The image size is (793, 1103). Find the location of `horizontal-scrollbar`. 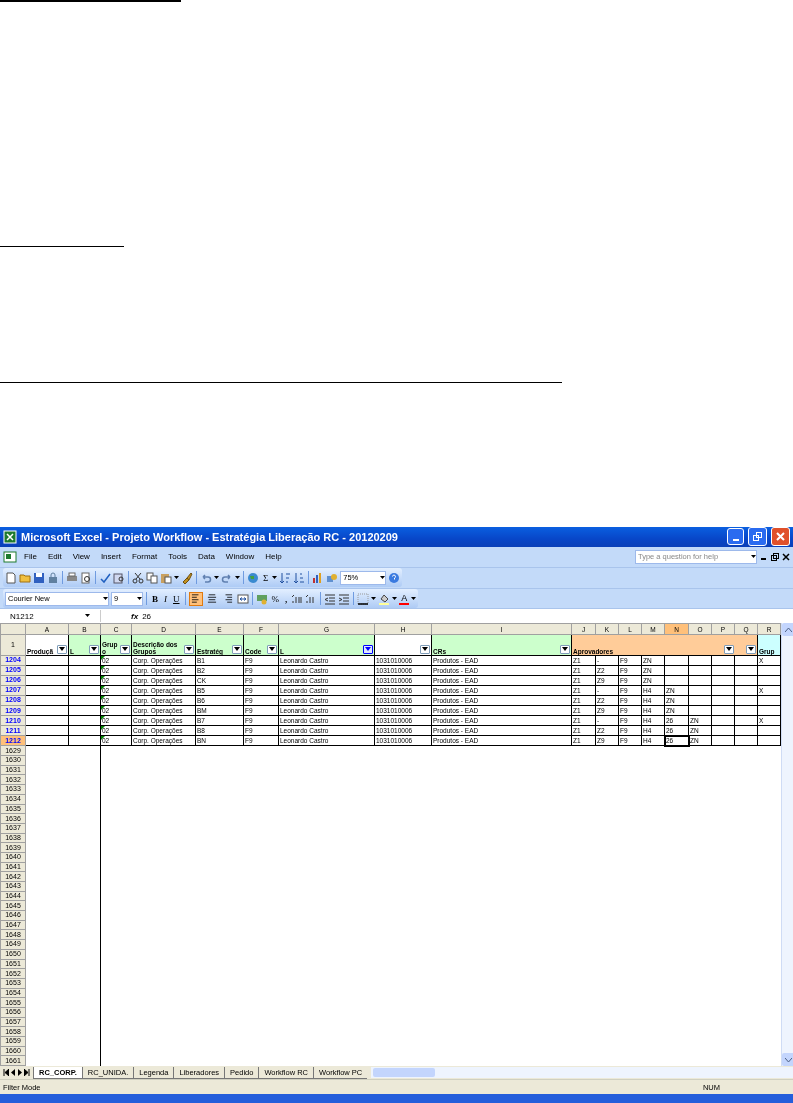

horizontal-scrollbar is located at coordinates (582, 1073).